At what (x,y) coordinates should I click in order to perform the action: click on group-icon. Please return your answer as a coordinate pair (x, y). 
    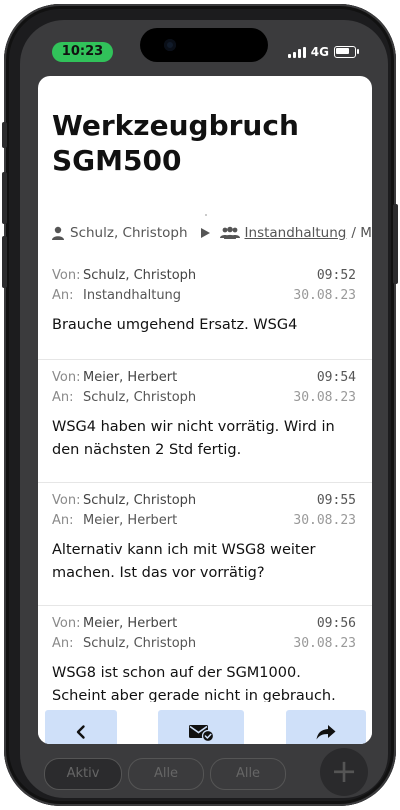
    Looking at the image, I should click on (229, 232).